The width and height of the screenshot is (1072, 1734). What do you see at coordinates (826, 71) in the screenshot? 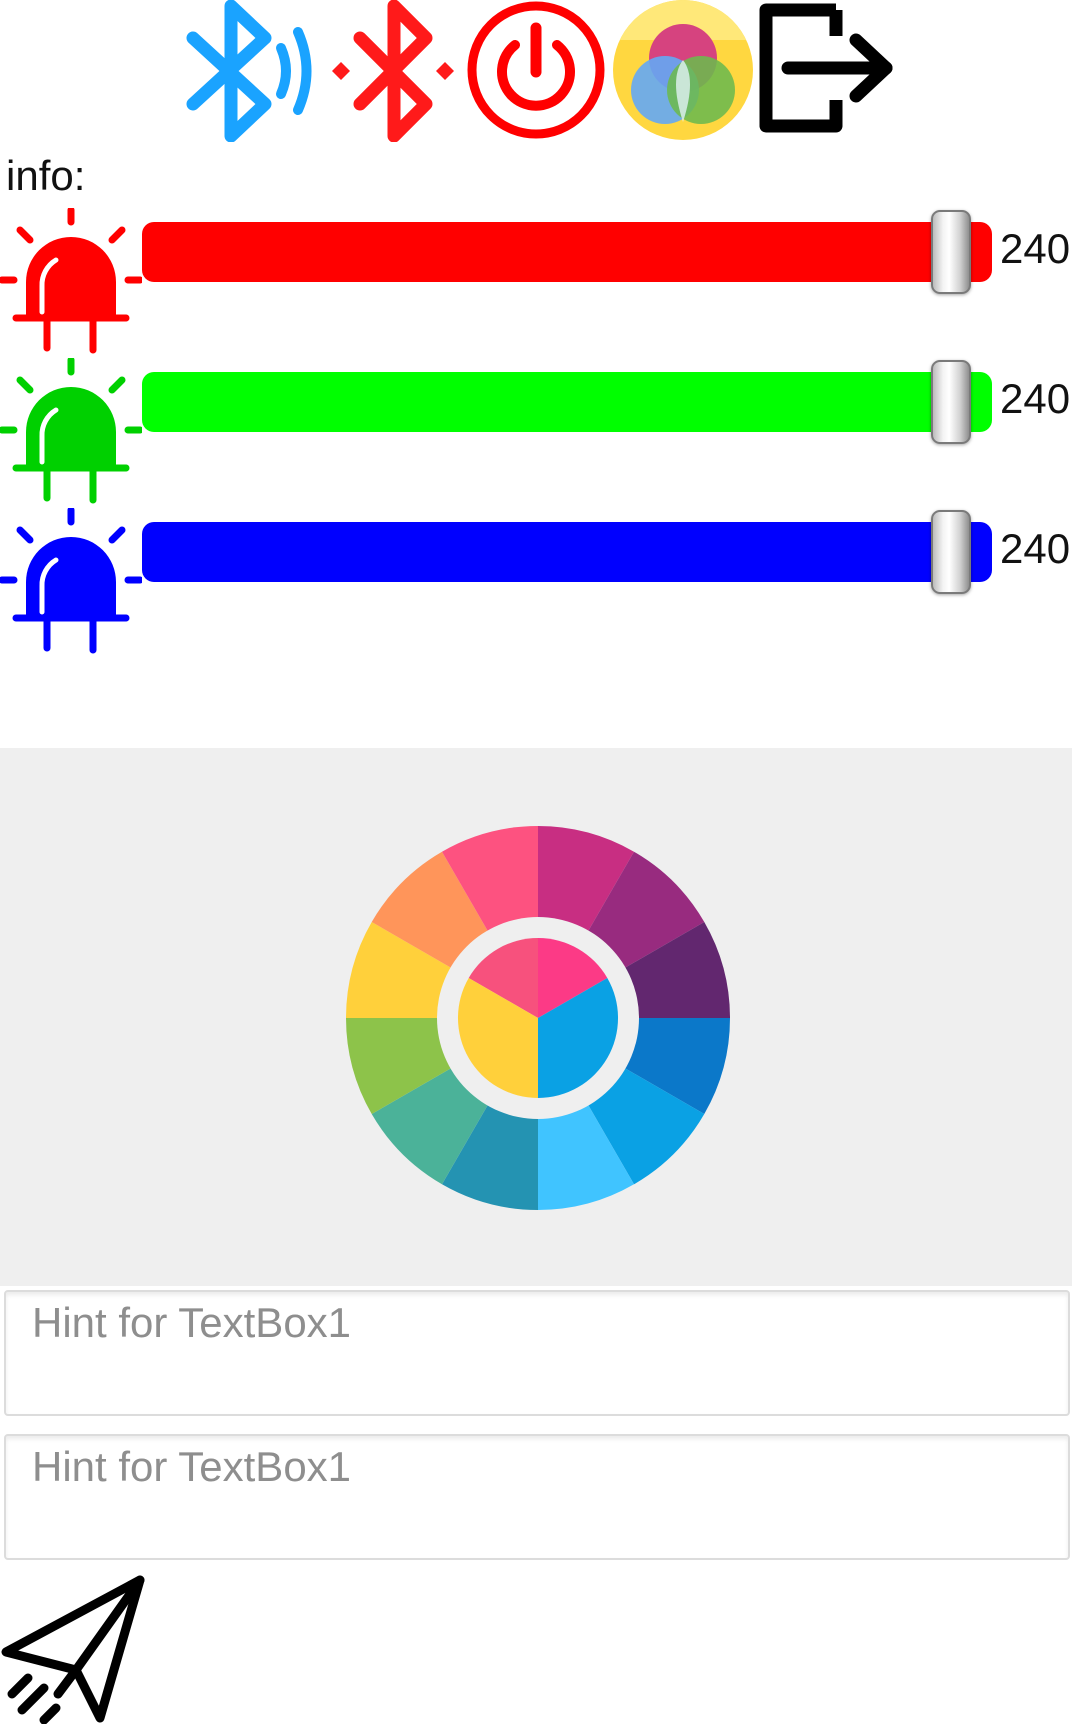
I see `logout-icon` at bounding box center [826, 71].